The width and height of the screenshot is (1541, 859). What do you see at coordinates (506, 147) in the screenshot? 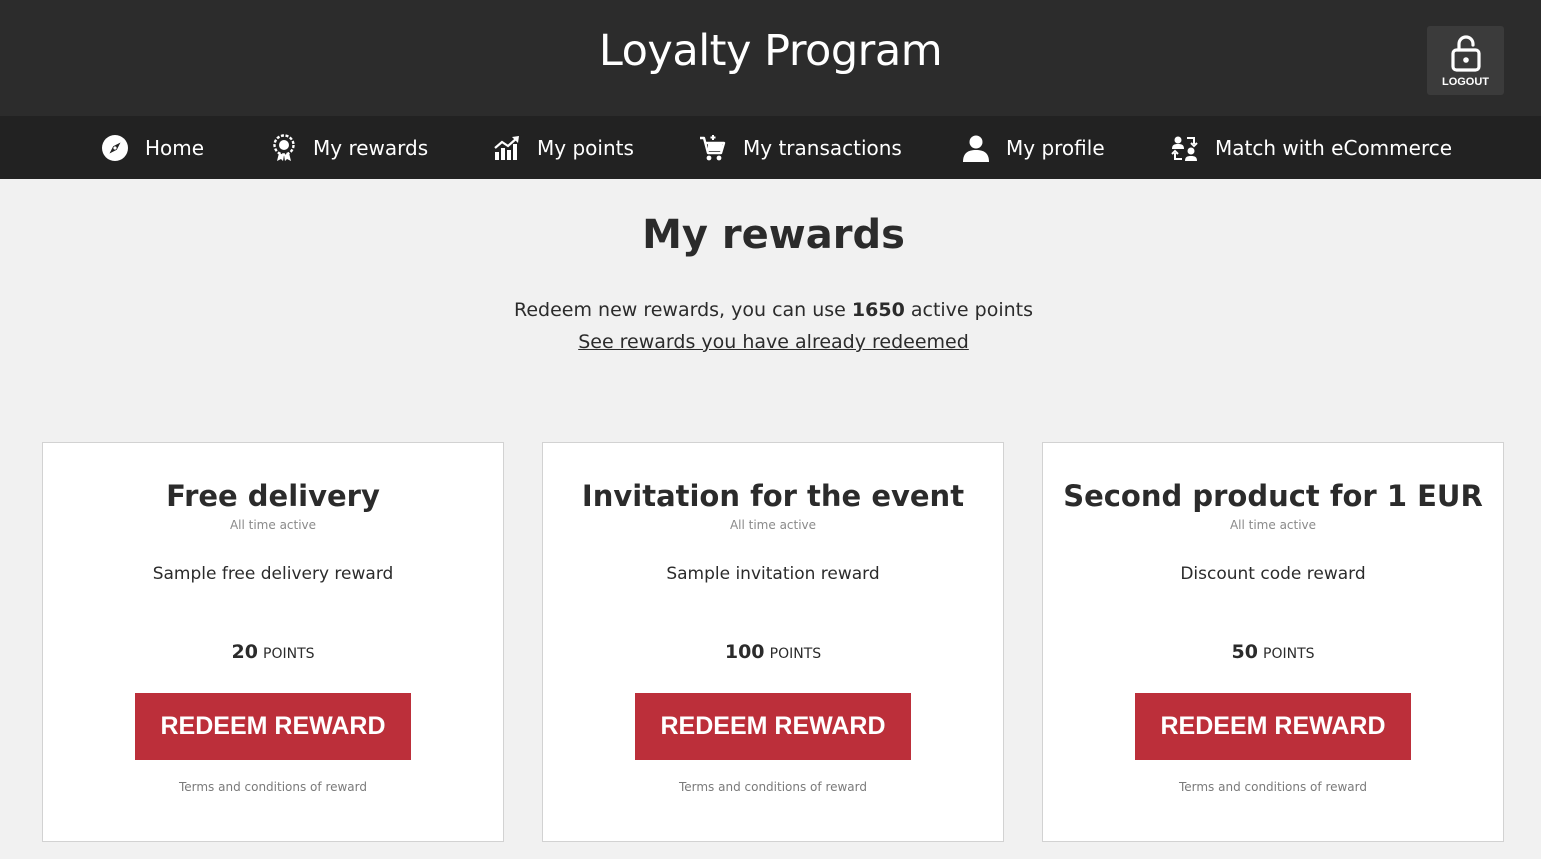
I see `chart-icon` at bounding box center [506, 147].